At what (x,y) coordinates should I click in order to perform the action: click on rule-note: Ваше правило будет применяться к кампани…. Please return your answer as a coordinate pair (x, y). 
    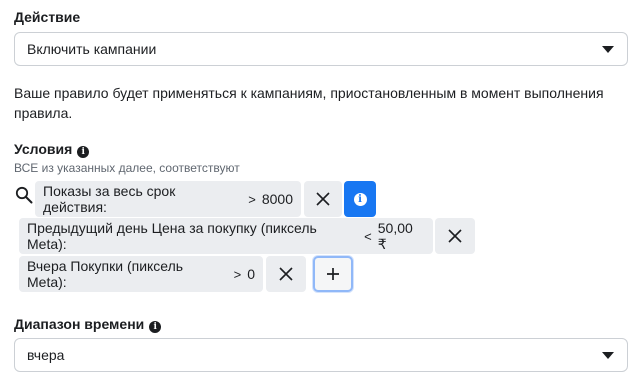
    Looking at the image, I should click on (309, 103).